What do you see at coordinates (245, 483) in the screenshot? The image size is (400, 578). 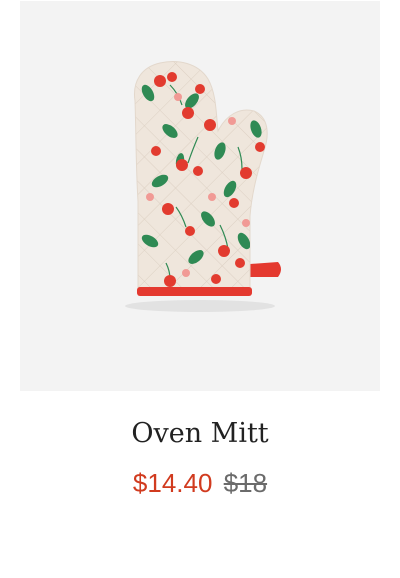 I see `original-price: $18` at bounding box center [245, 483].